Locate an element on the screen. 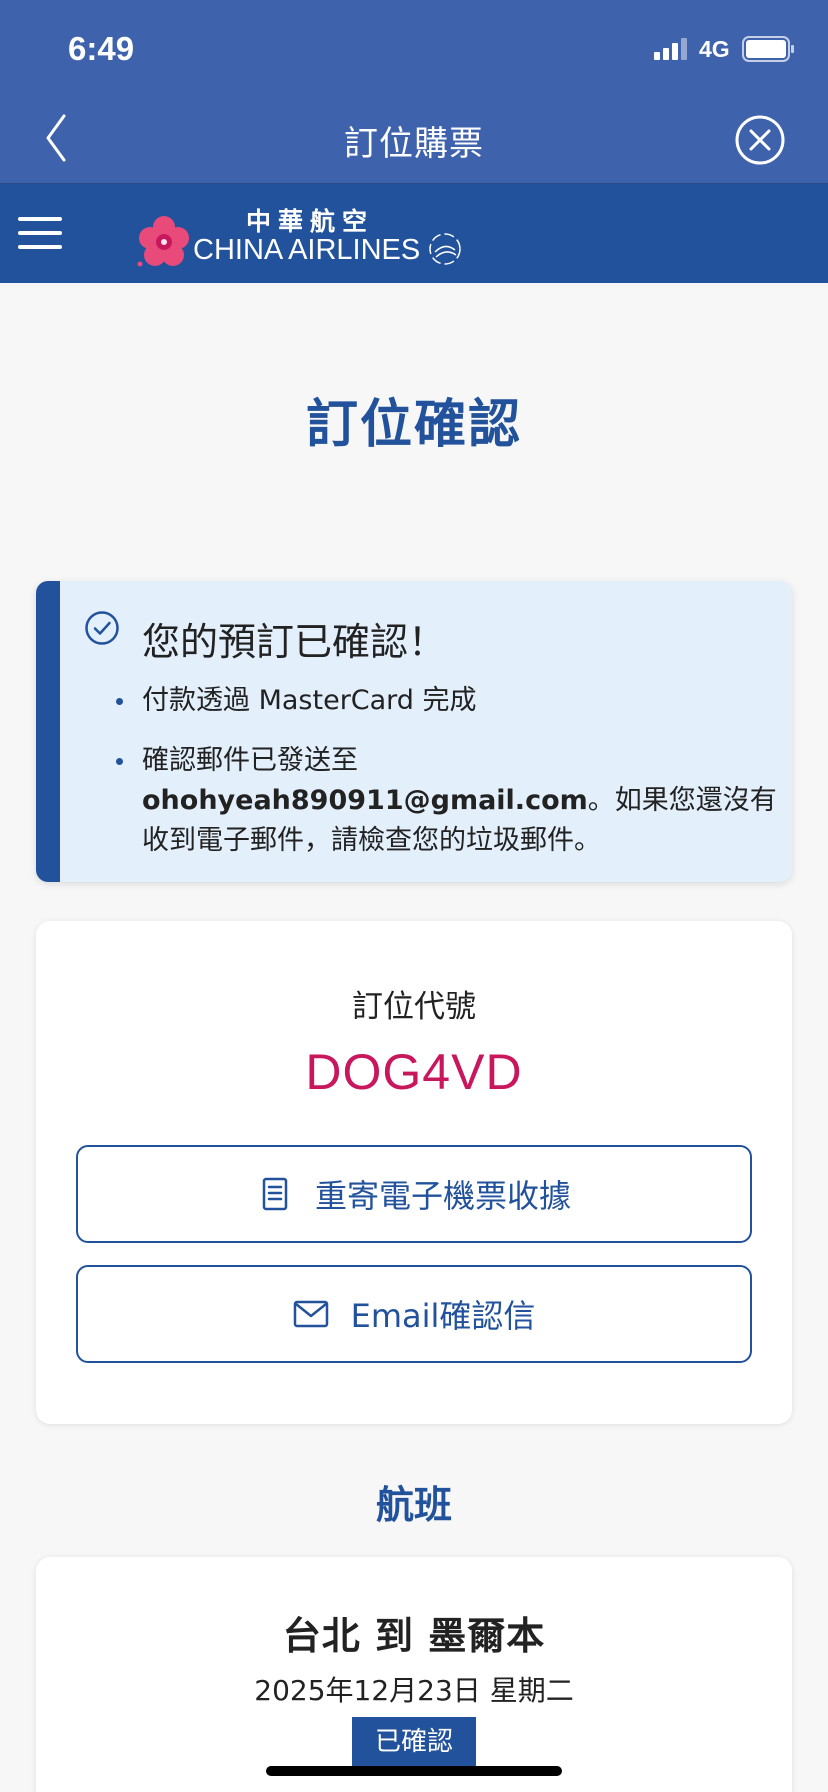 This screenshot has height=1792, width=828. battery-icon is located at coordinates (768, 49).